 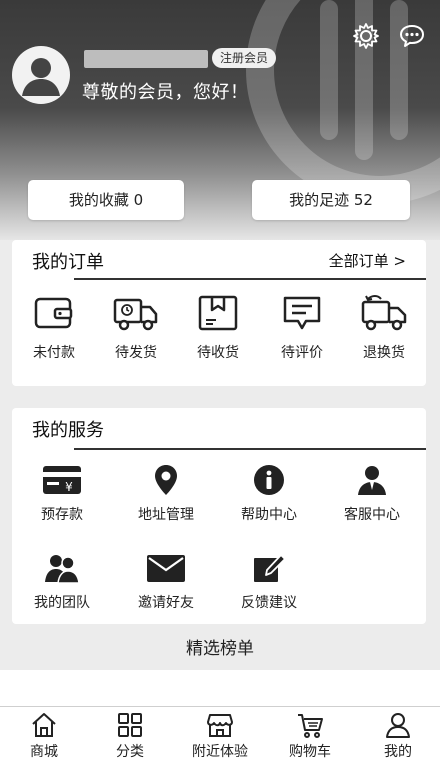 I want to click on tab-label: 分类, so click(x=130, y=752).